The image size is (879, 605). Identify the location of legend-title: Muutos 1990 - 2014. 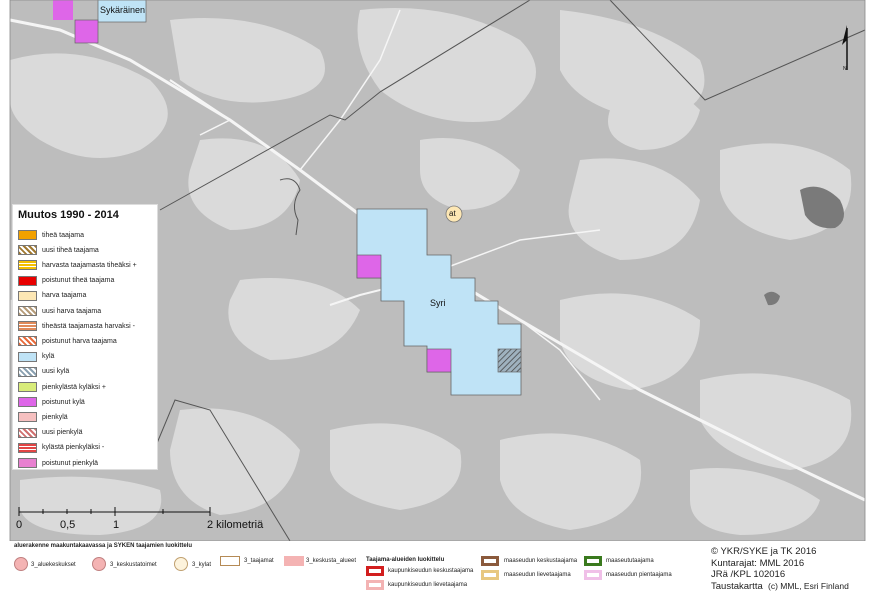
(68, 215).